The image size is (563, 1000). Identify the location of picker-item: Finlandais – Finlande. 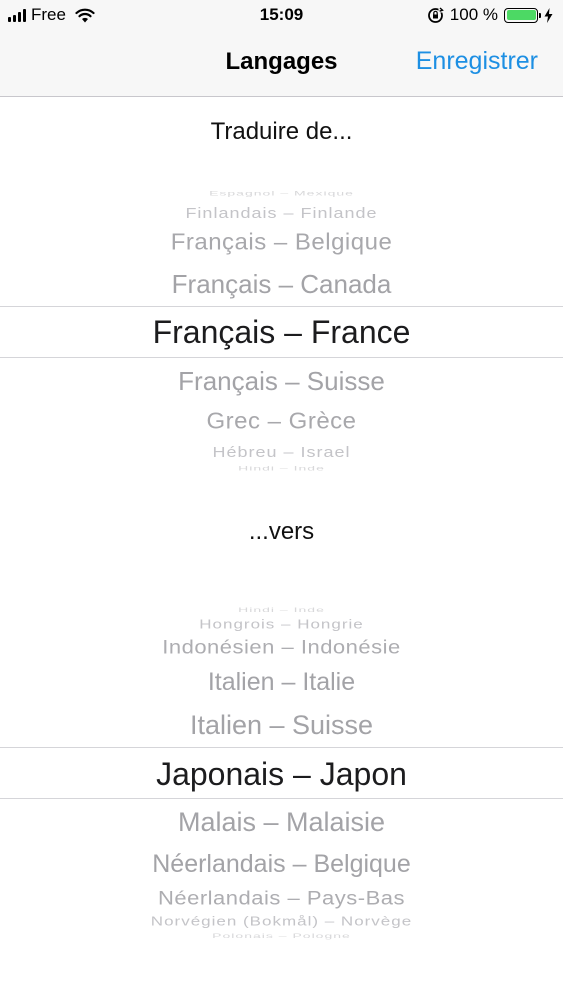
(281, 213).